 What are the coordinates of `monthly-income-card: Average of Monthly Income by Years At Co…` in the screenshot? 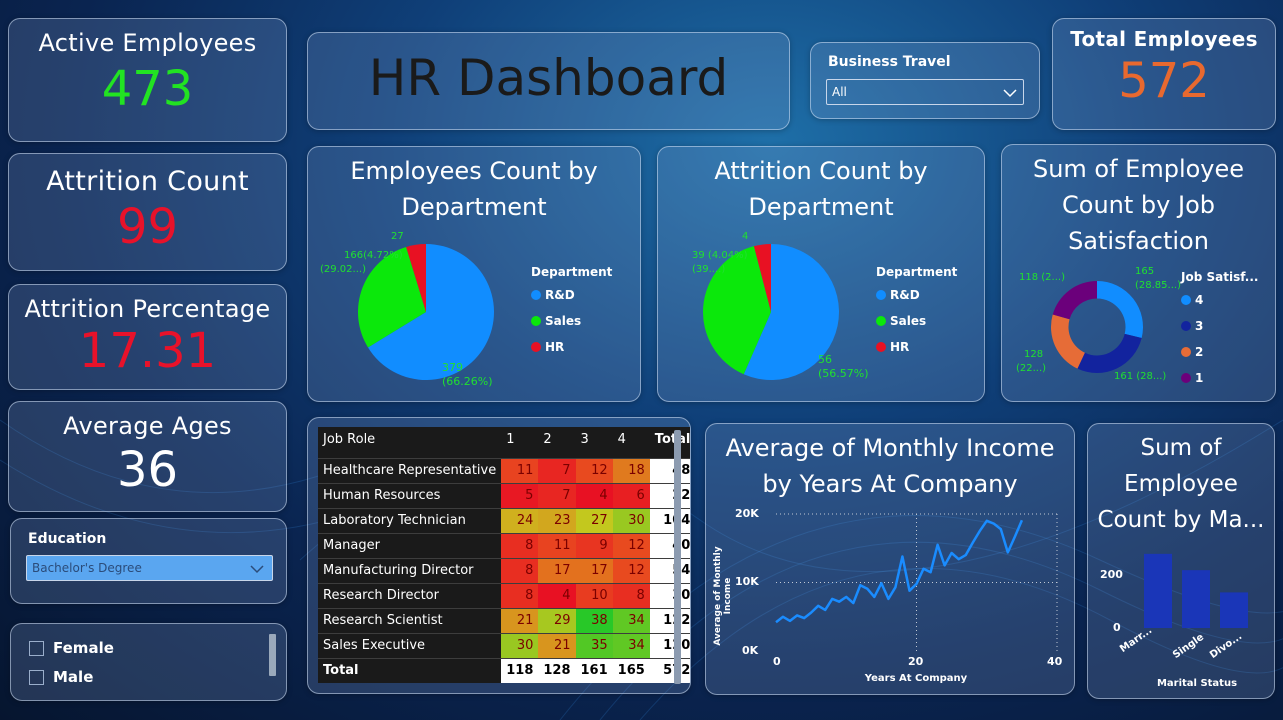 It's located at (890, 559).